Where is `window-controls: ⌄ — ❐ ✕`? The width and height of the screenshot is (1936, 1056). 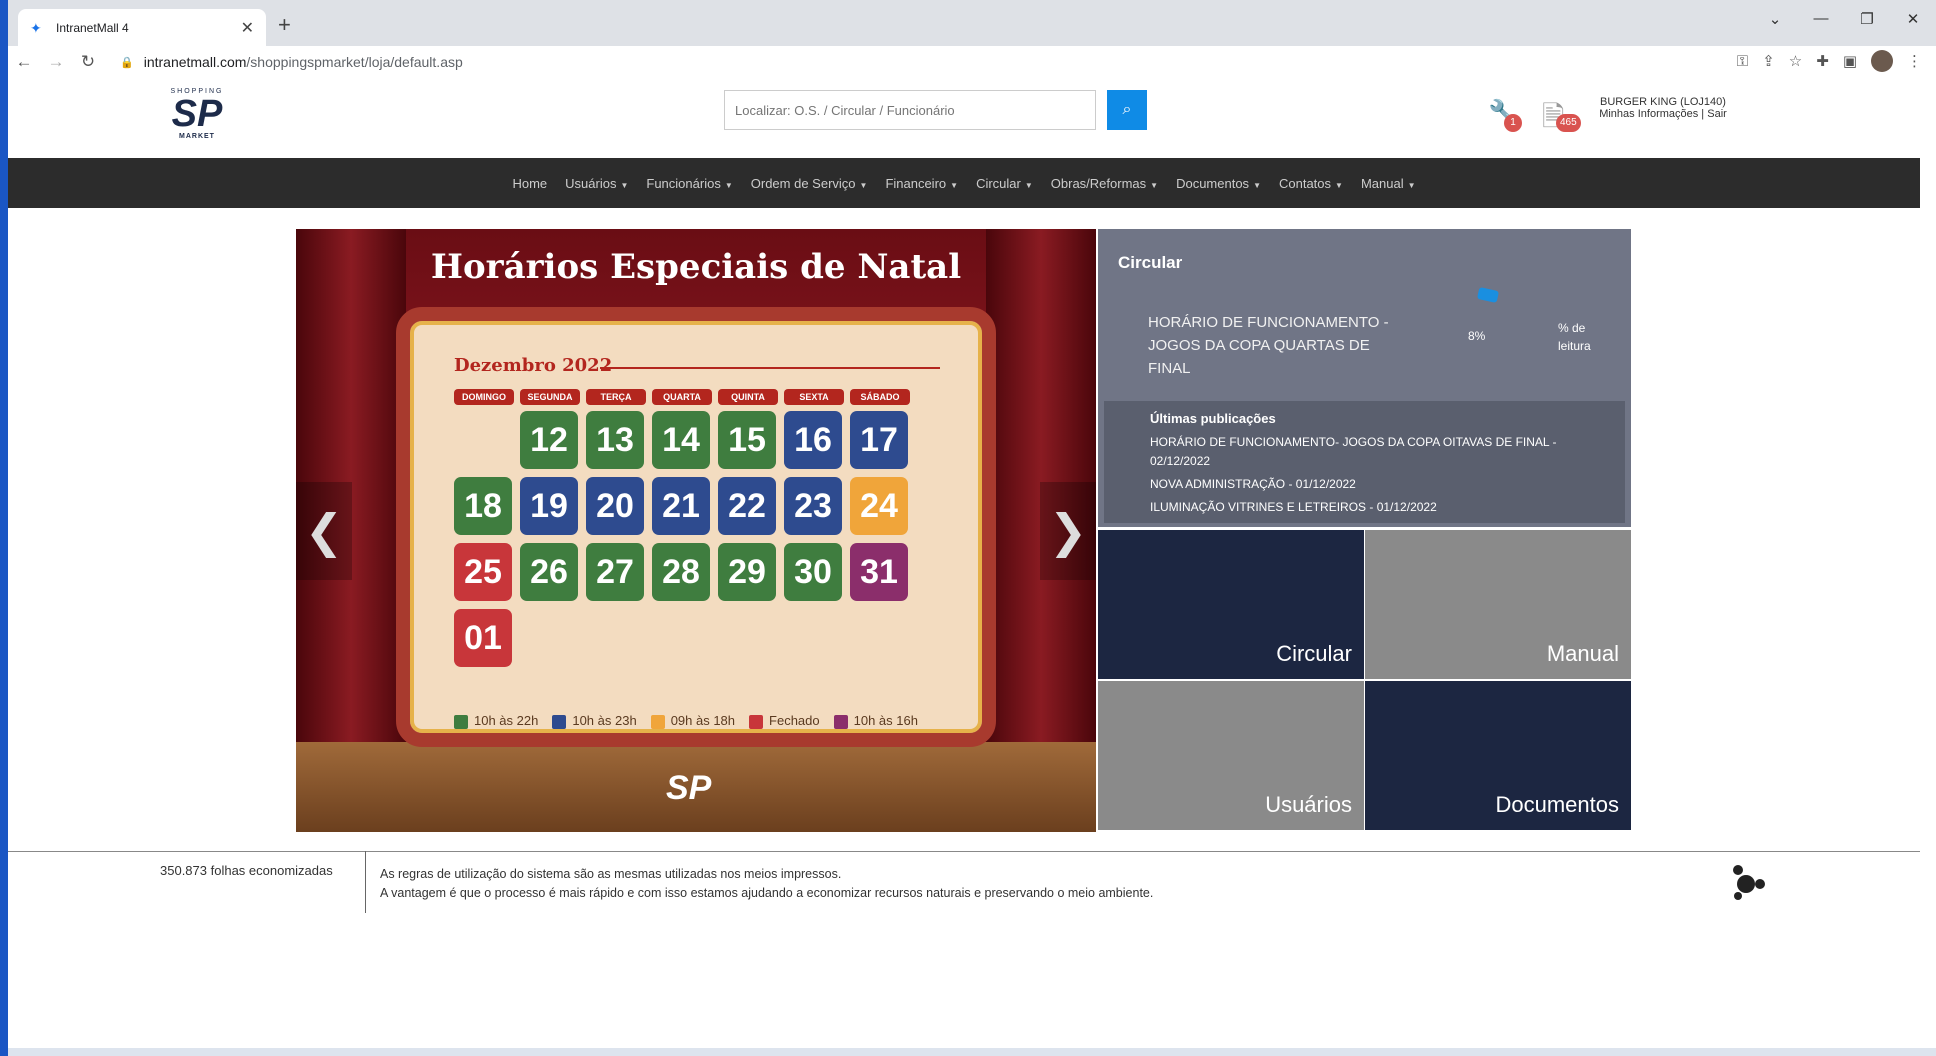
window-controls: ⌄ — ❐ ✕ is located at coordinates (1844, 19).